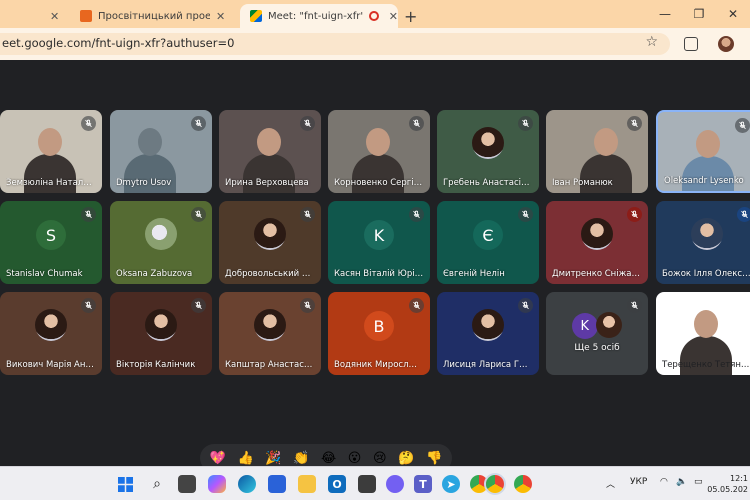 This screenshot has width=750, height=500. What do you see at coordinates (733, 14) in the screenshot?
I see `close-window-icon: ✕` at bounding box center [733, 14].